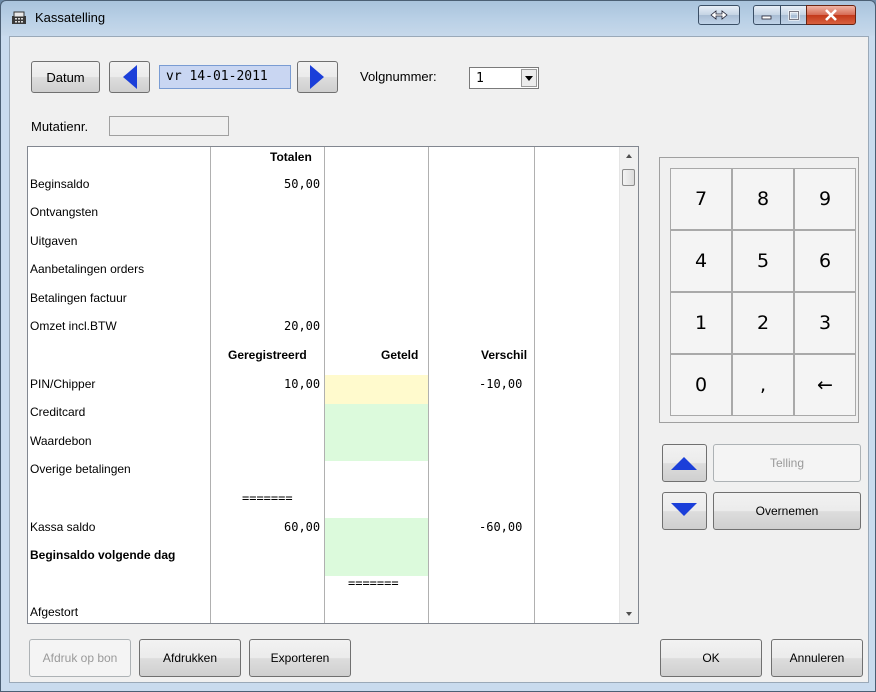 The image size is (876, 692). What do you see at coordinates (291, 157) in the screenshot?
I see `header-totalen: Totalen` at bounding box center [291, 157].